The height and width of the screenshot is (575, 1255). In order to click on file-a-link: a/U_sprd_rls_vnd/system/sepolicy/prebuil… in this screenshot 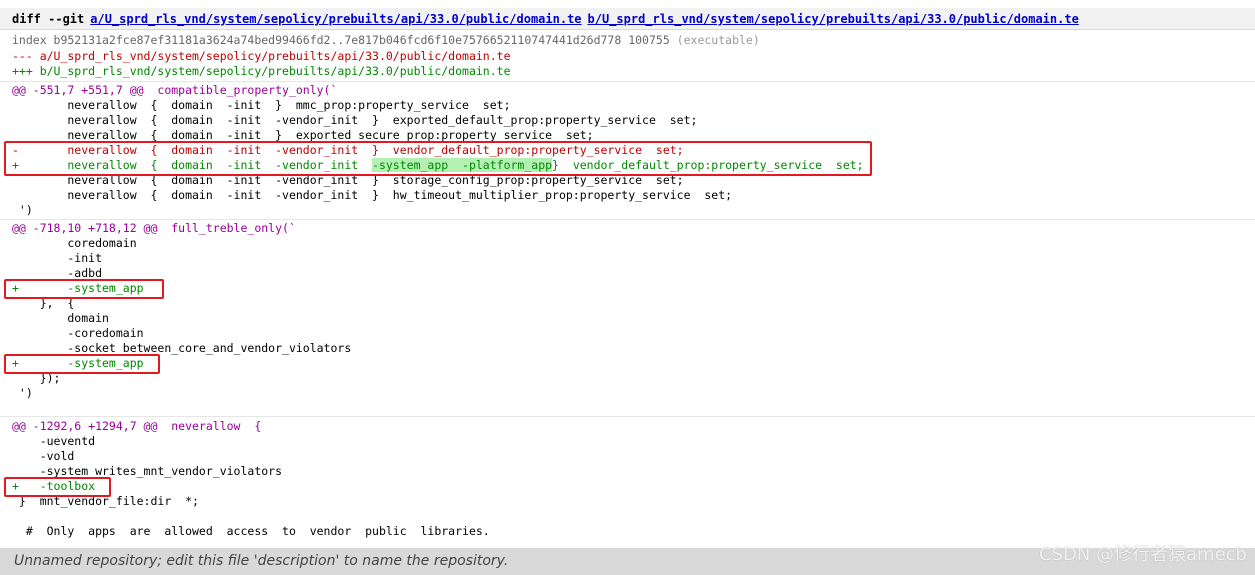, I will do `click(335, 19)`.